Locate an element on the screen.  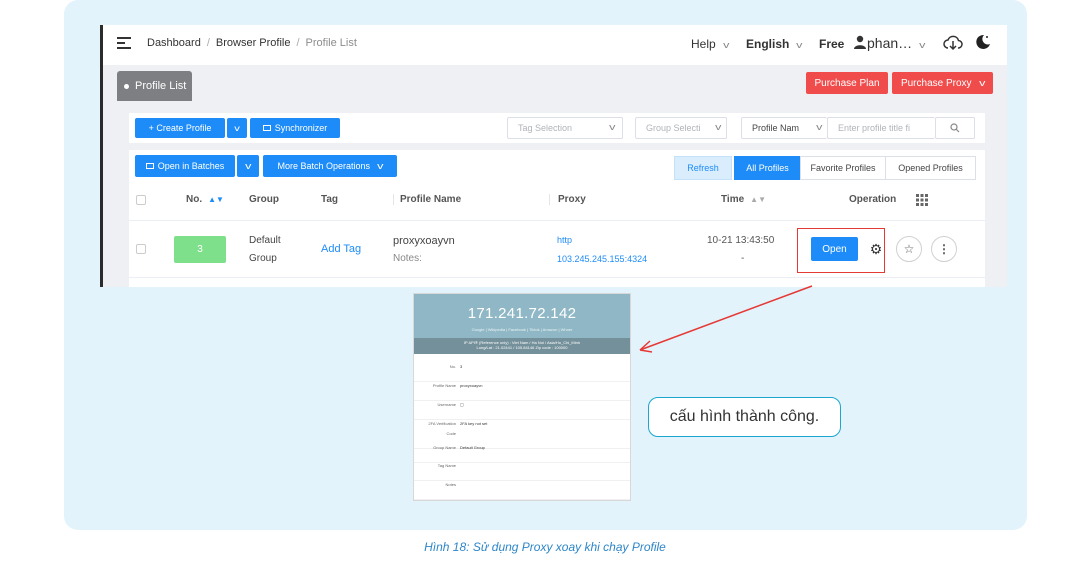
result-field-key: Tag Name is located at coordinates (446, 465).